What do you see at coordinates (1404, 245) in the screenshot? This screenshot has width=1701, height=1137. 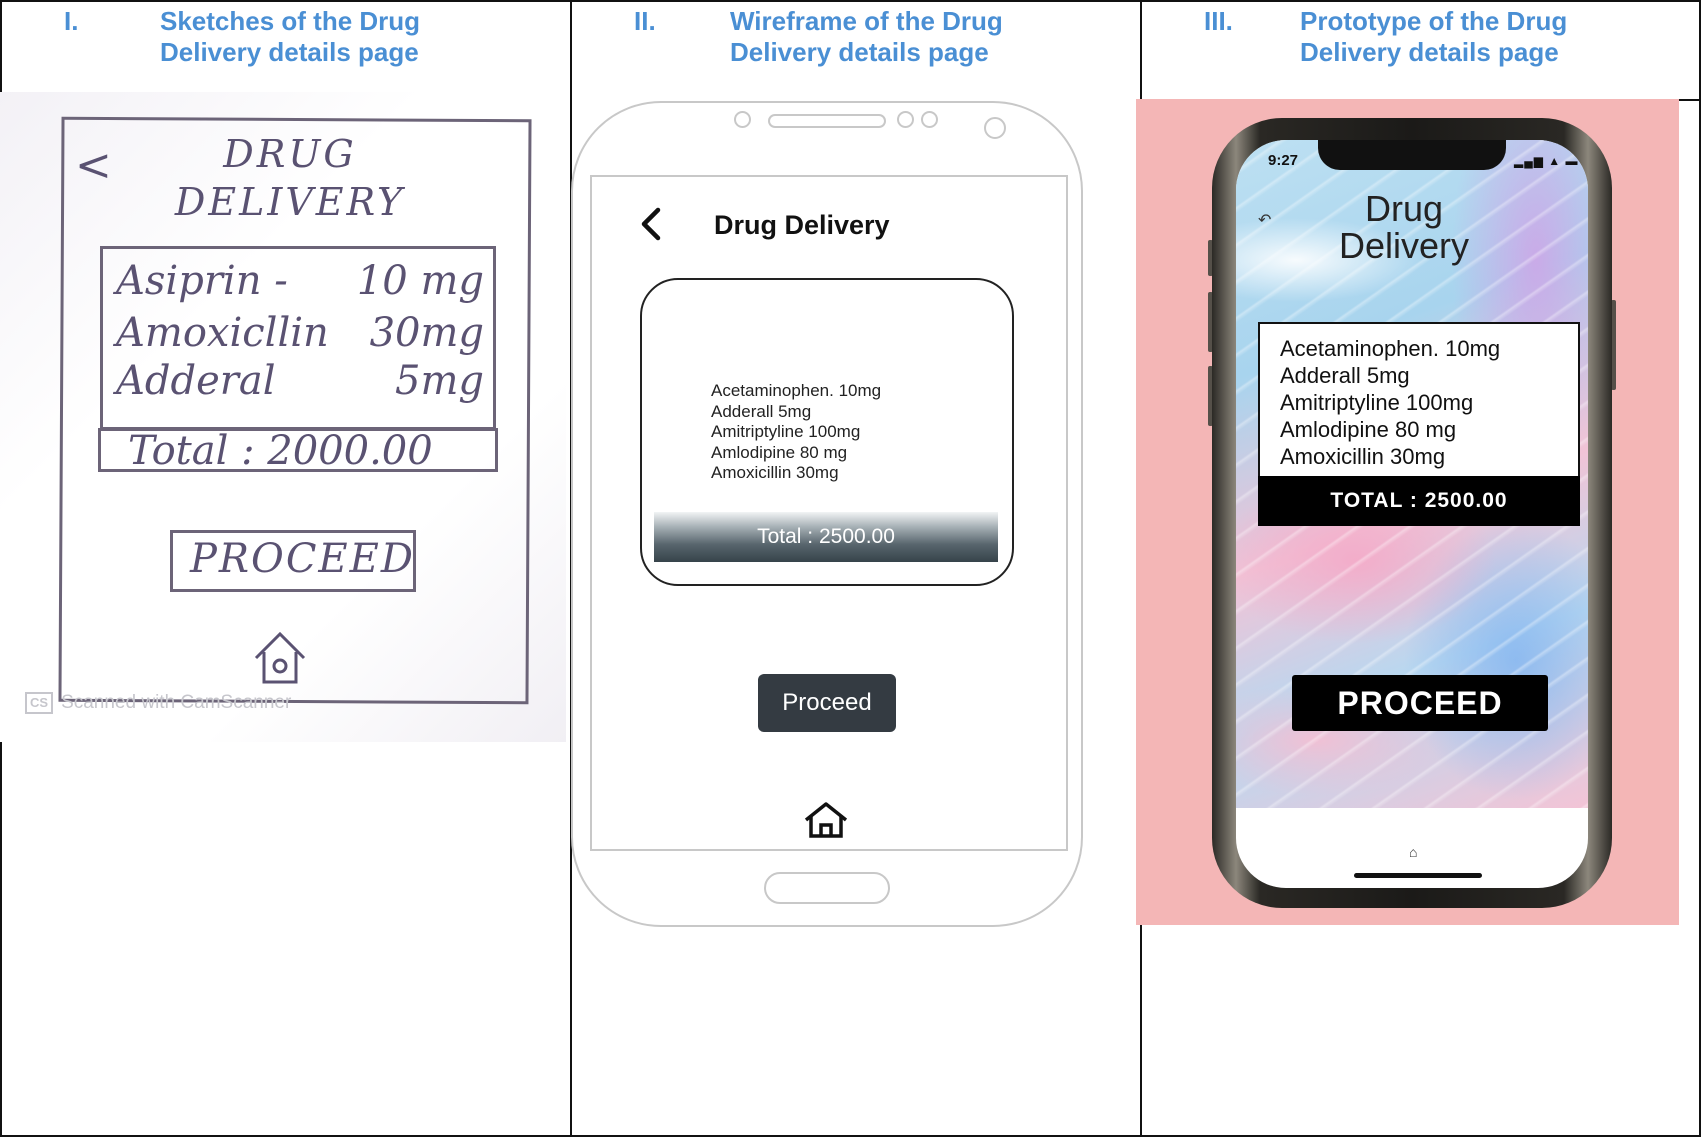 I see `page-title-line2: Delivery` at bounding box center [1404, 245].